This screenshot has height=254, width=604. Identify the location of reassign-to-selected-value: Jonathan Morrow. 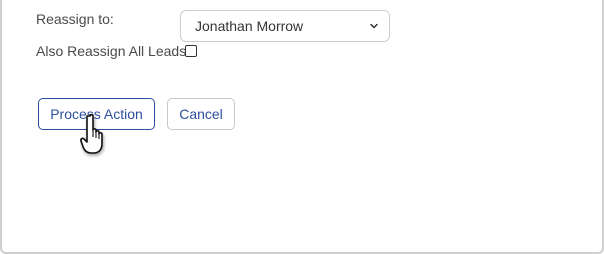
(249, 26).